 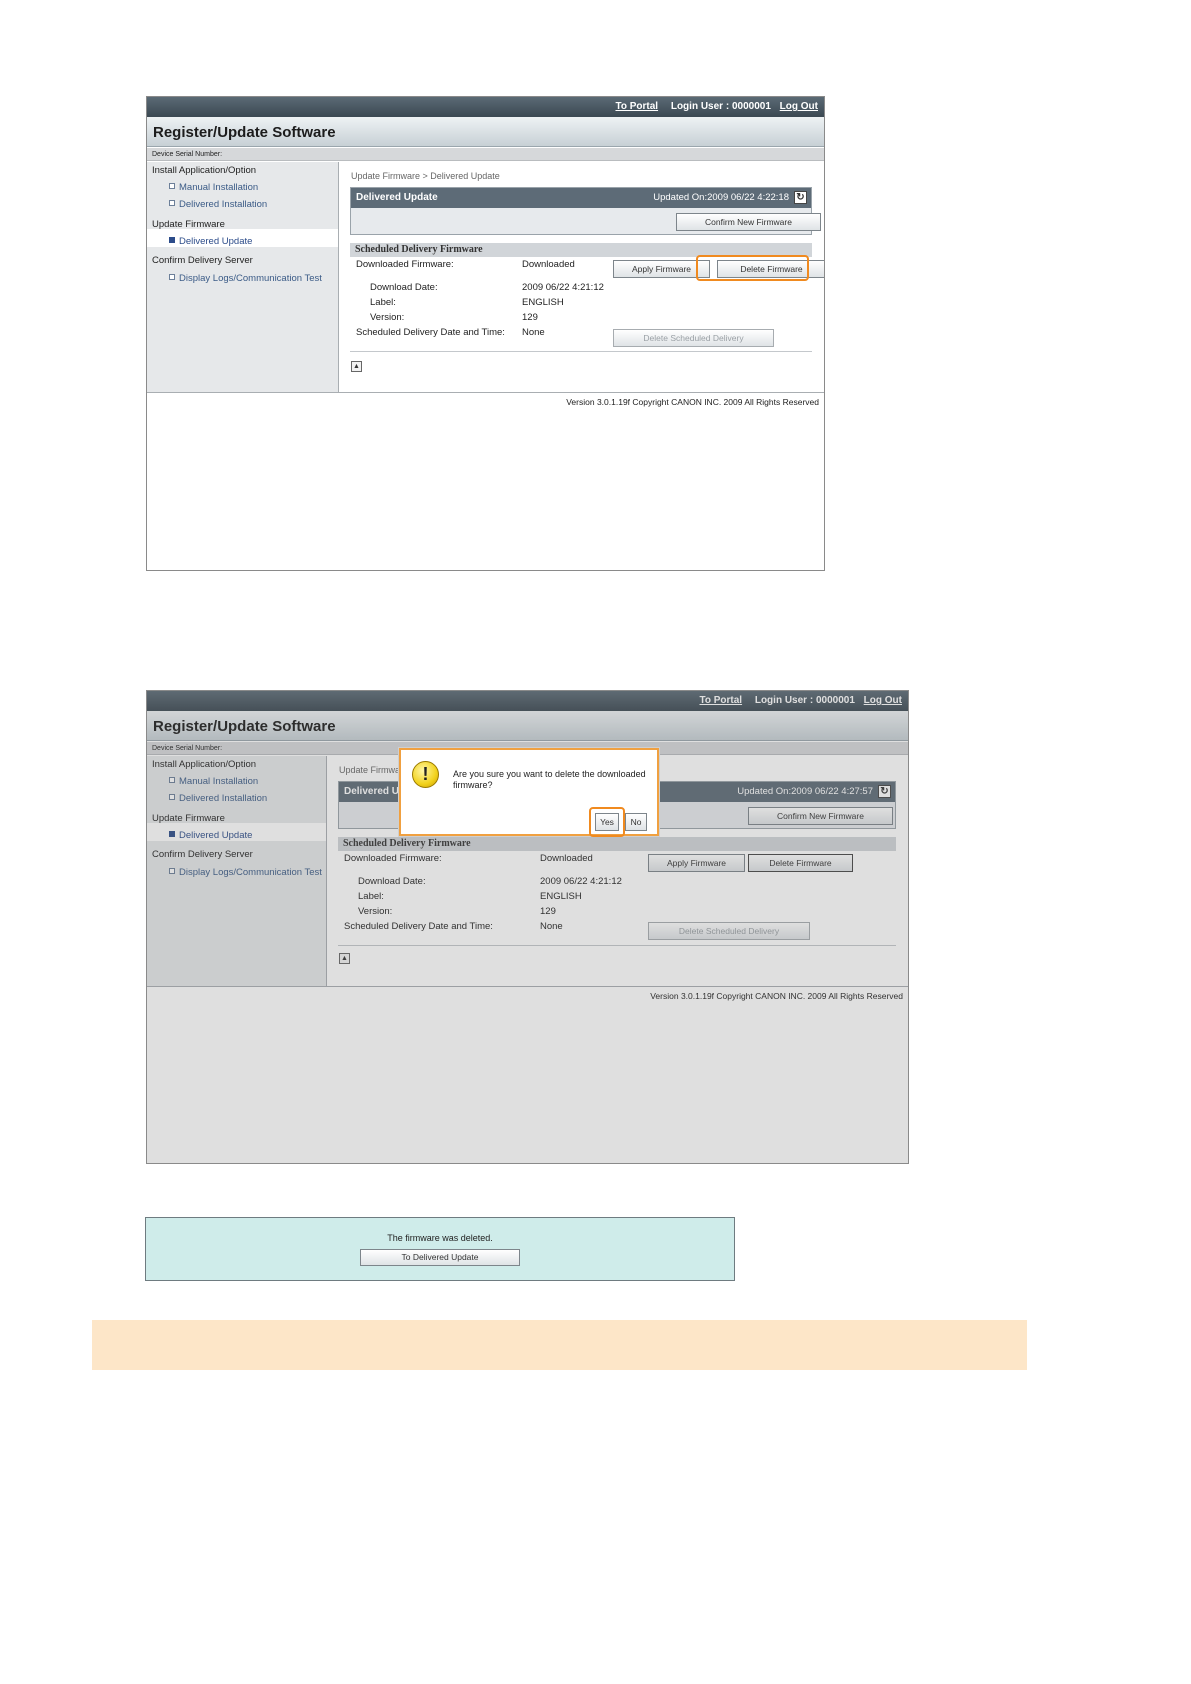 I want to click on note-band, so click(x=559, y=1345).